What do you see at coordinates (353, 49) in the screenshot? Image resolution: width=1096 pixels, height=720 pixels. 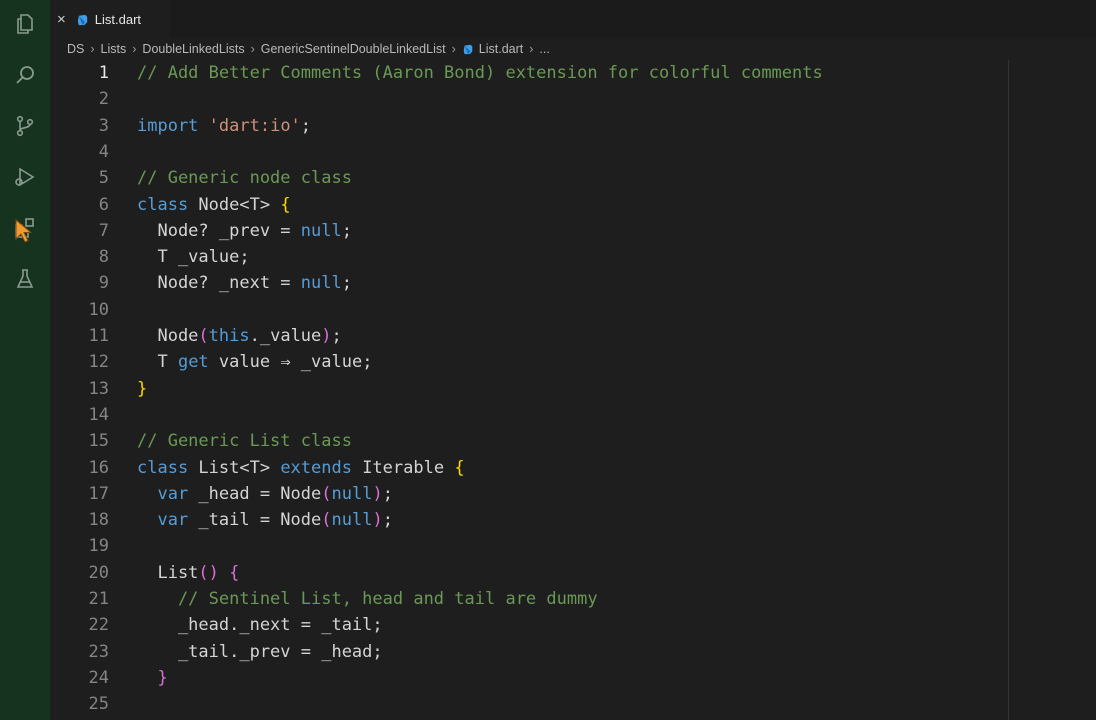 I see `breadcrumb-item-genericsentinel: GenericSentinelDoubleLinkedList` at bounding box center [353, 49].